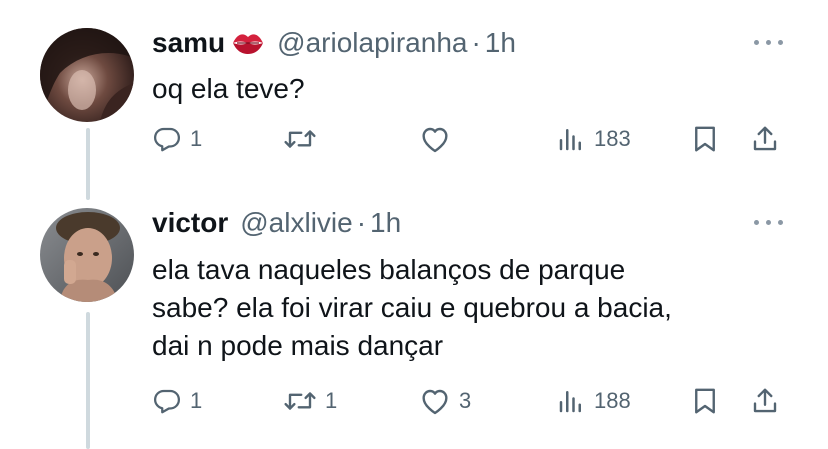  I want to click on user-handle: @alxlivie, so click(296, 223).